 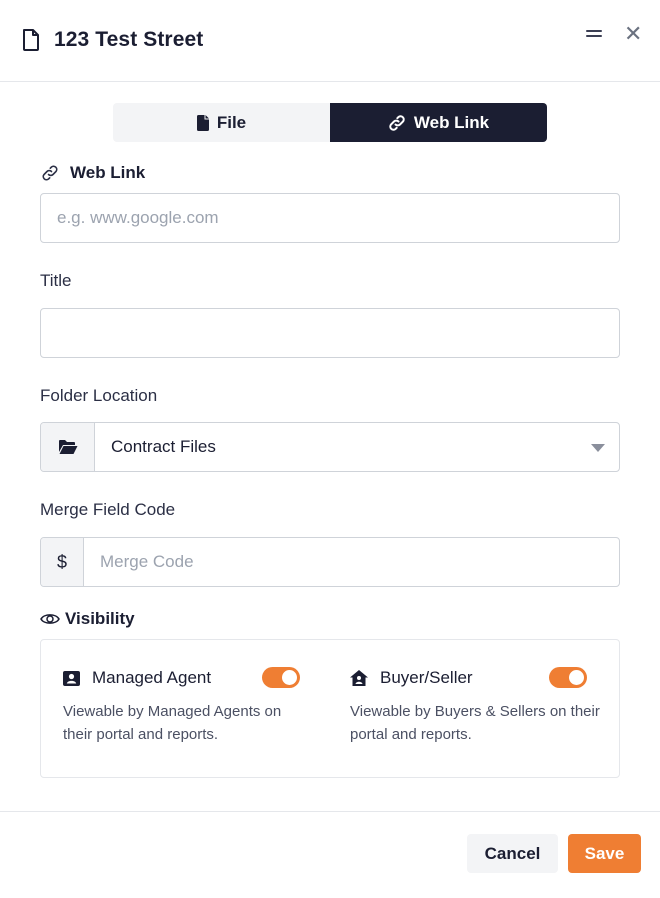 I want to click on managed-agent-name: Managed Agent, so click(x=152, y=677).